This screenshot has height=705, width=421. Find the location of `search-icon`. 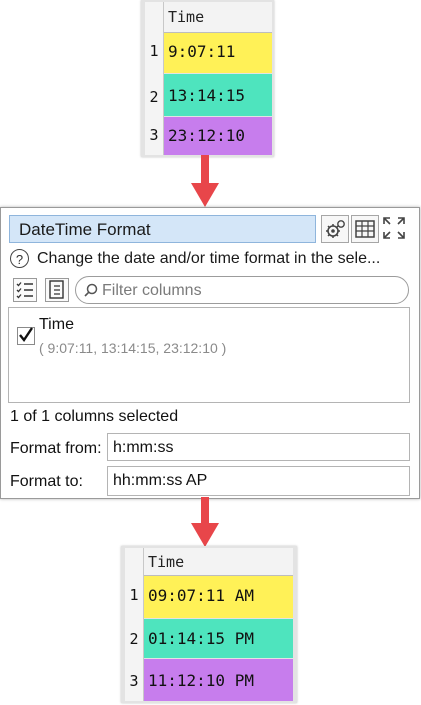

search-icon is located at coordinates (91, 290).